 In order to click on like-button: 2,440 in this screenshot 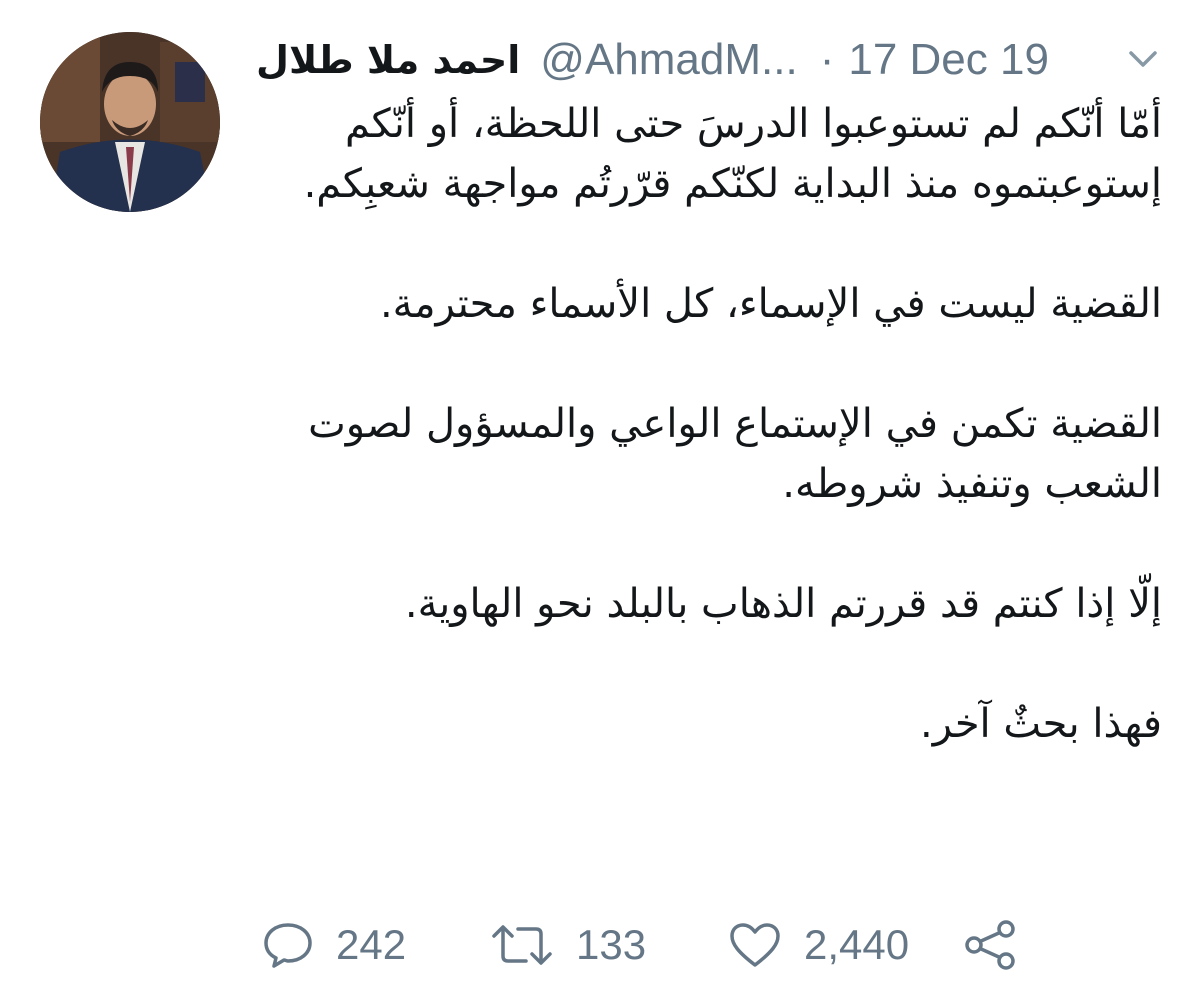, I will do `click(818, 945)`.